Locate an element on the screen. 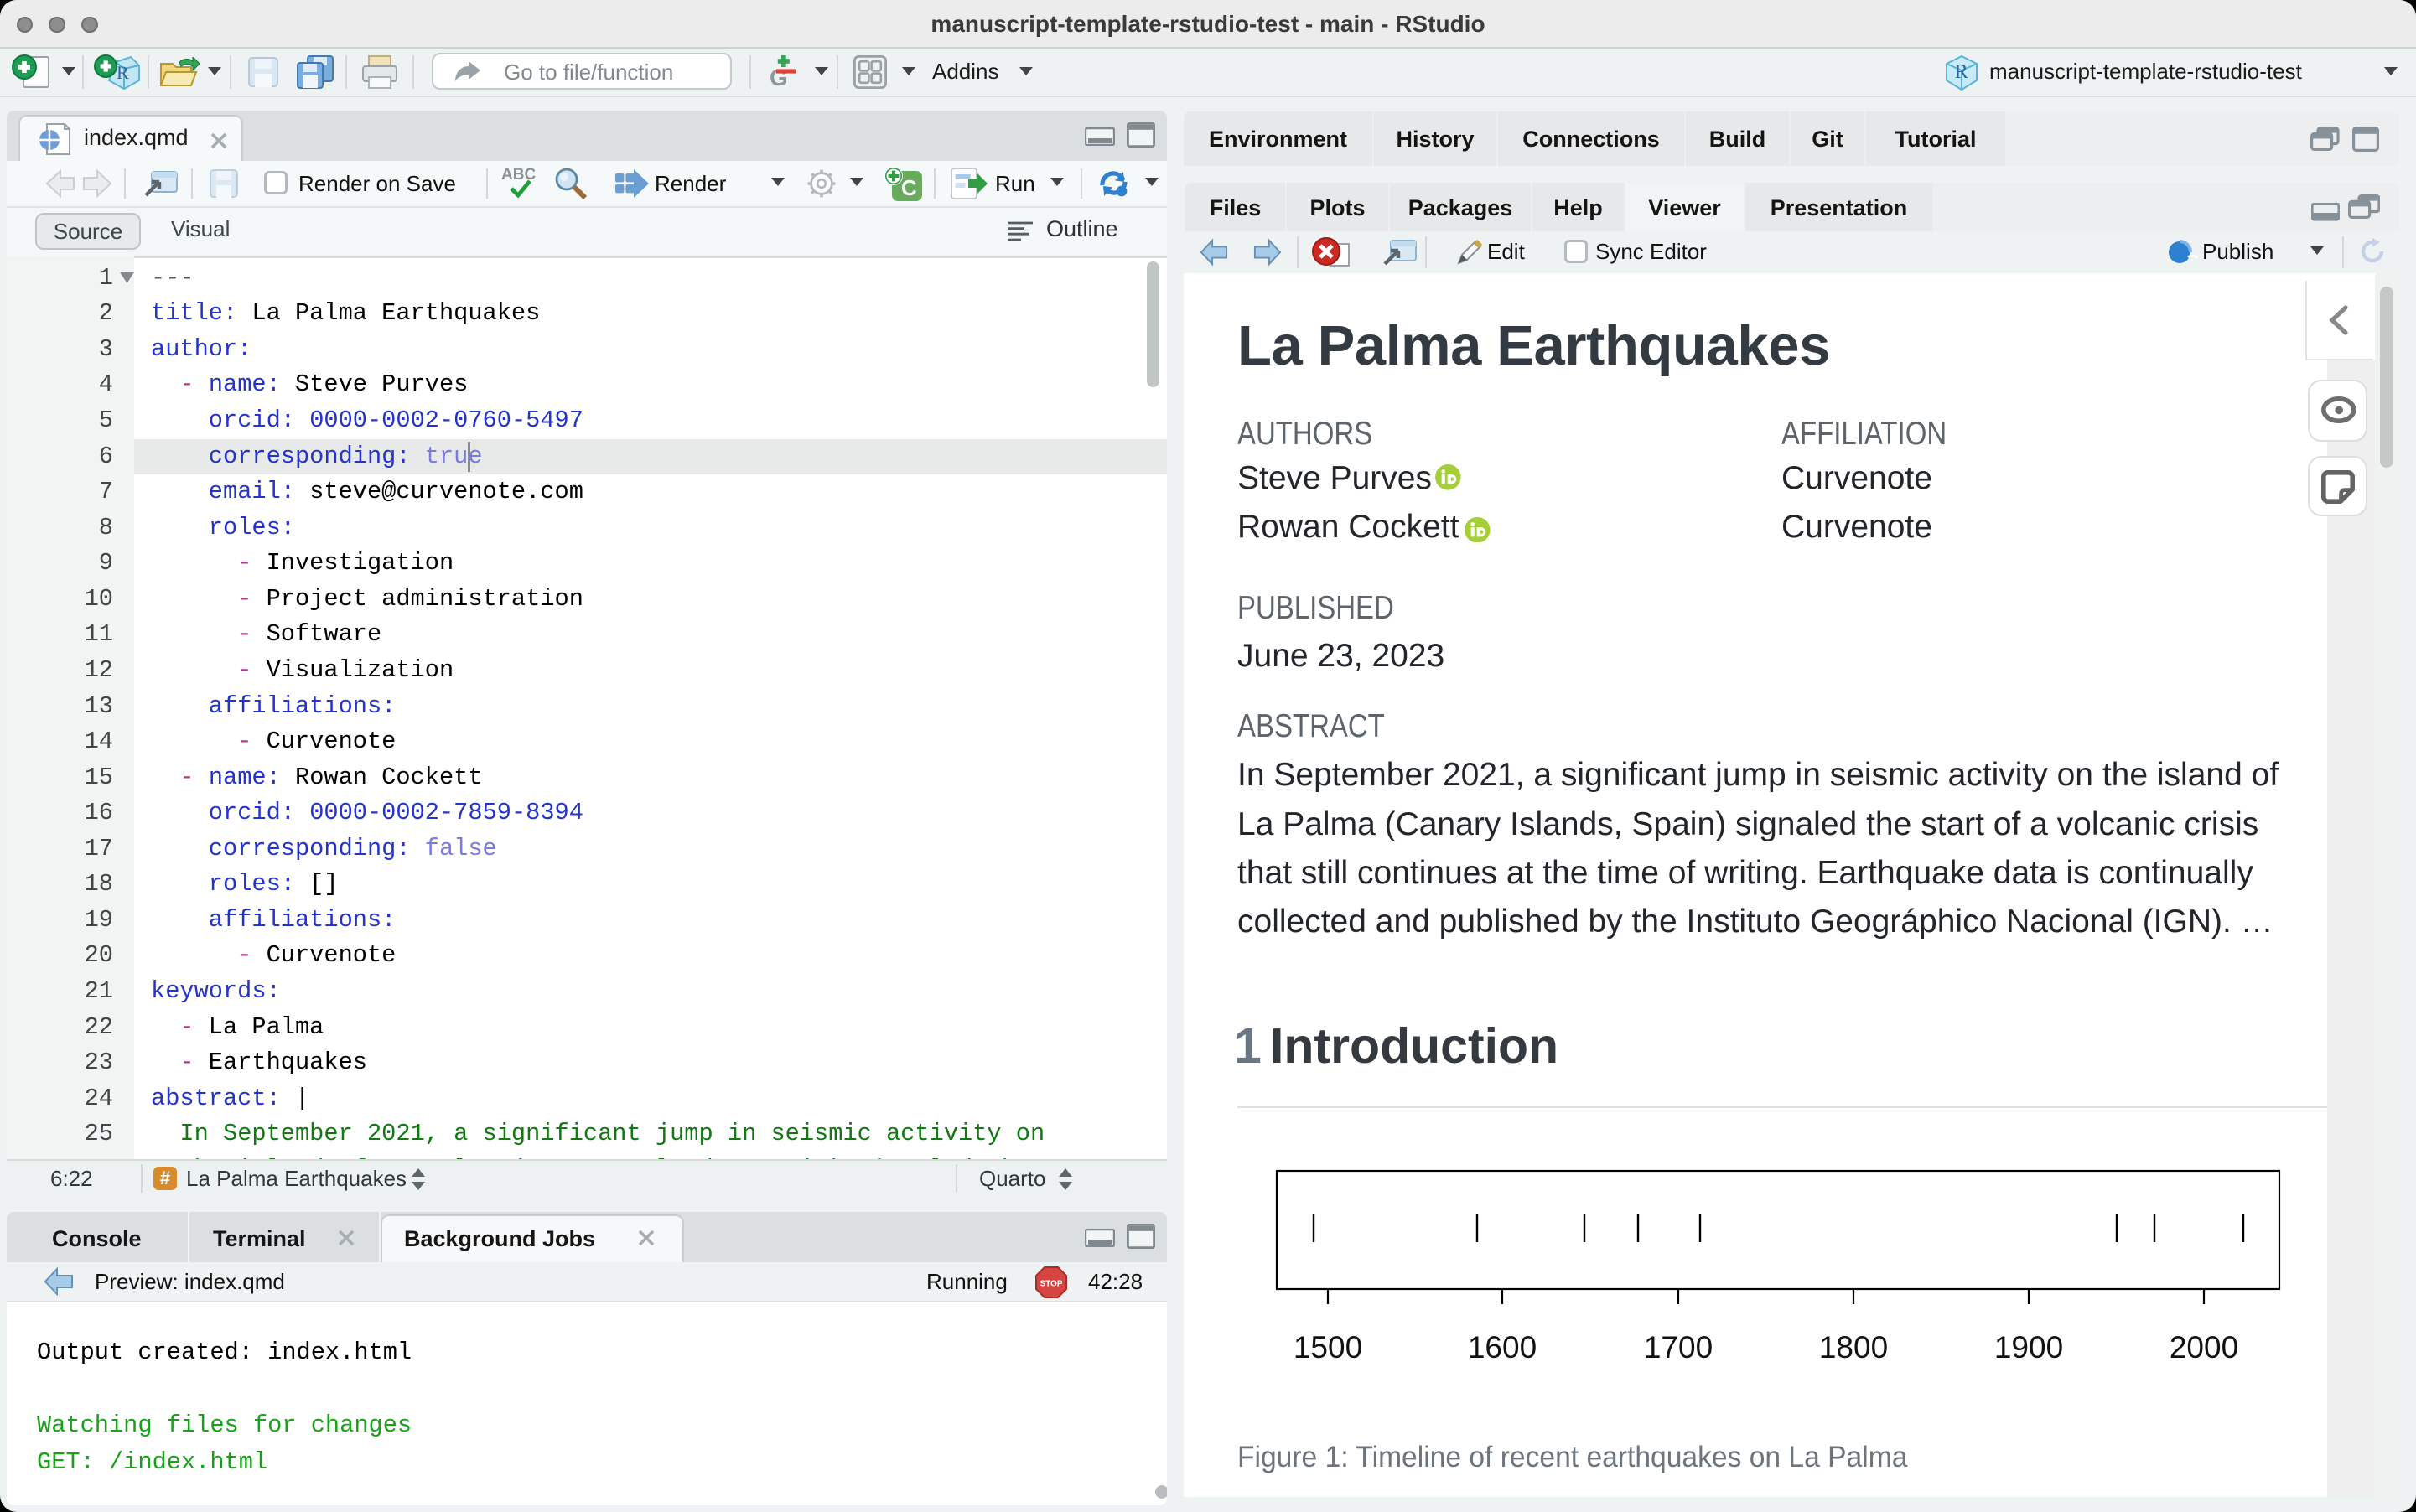  svg-text: 1600 is located at coordinates (1503, 1347).